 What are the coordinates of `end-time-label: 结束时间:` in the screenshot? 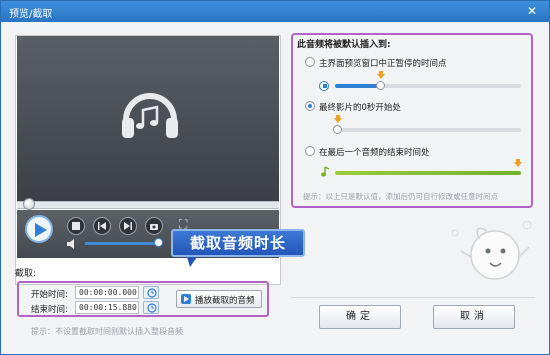 It's located at (49, 310).